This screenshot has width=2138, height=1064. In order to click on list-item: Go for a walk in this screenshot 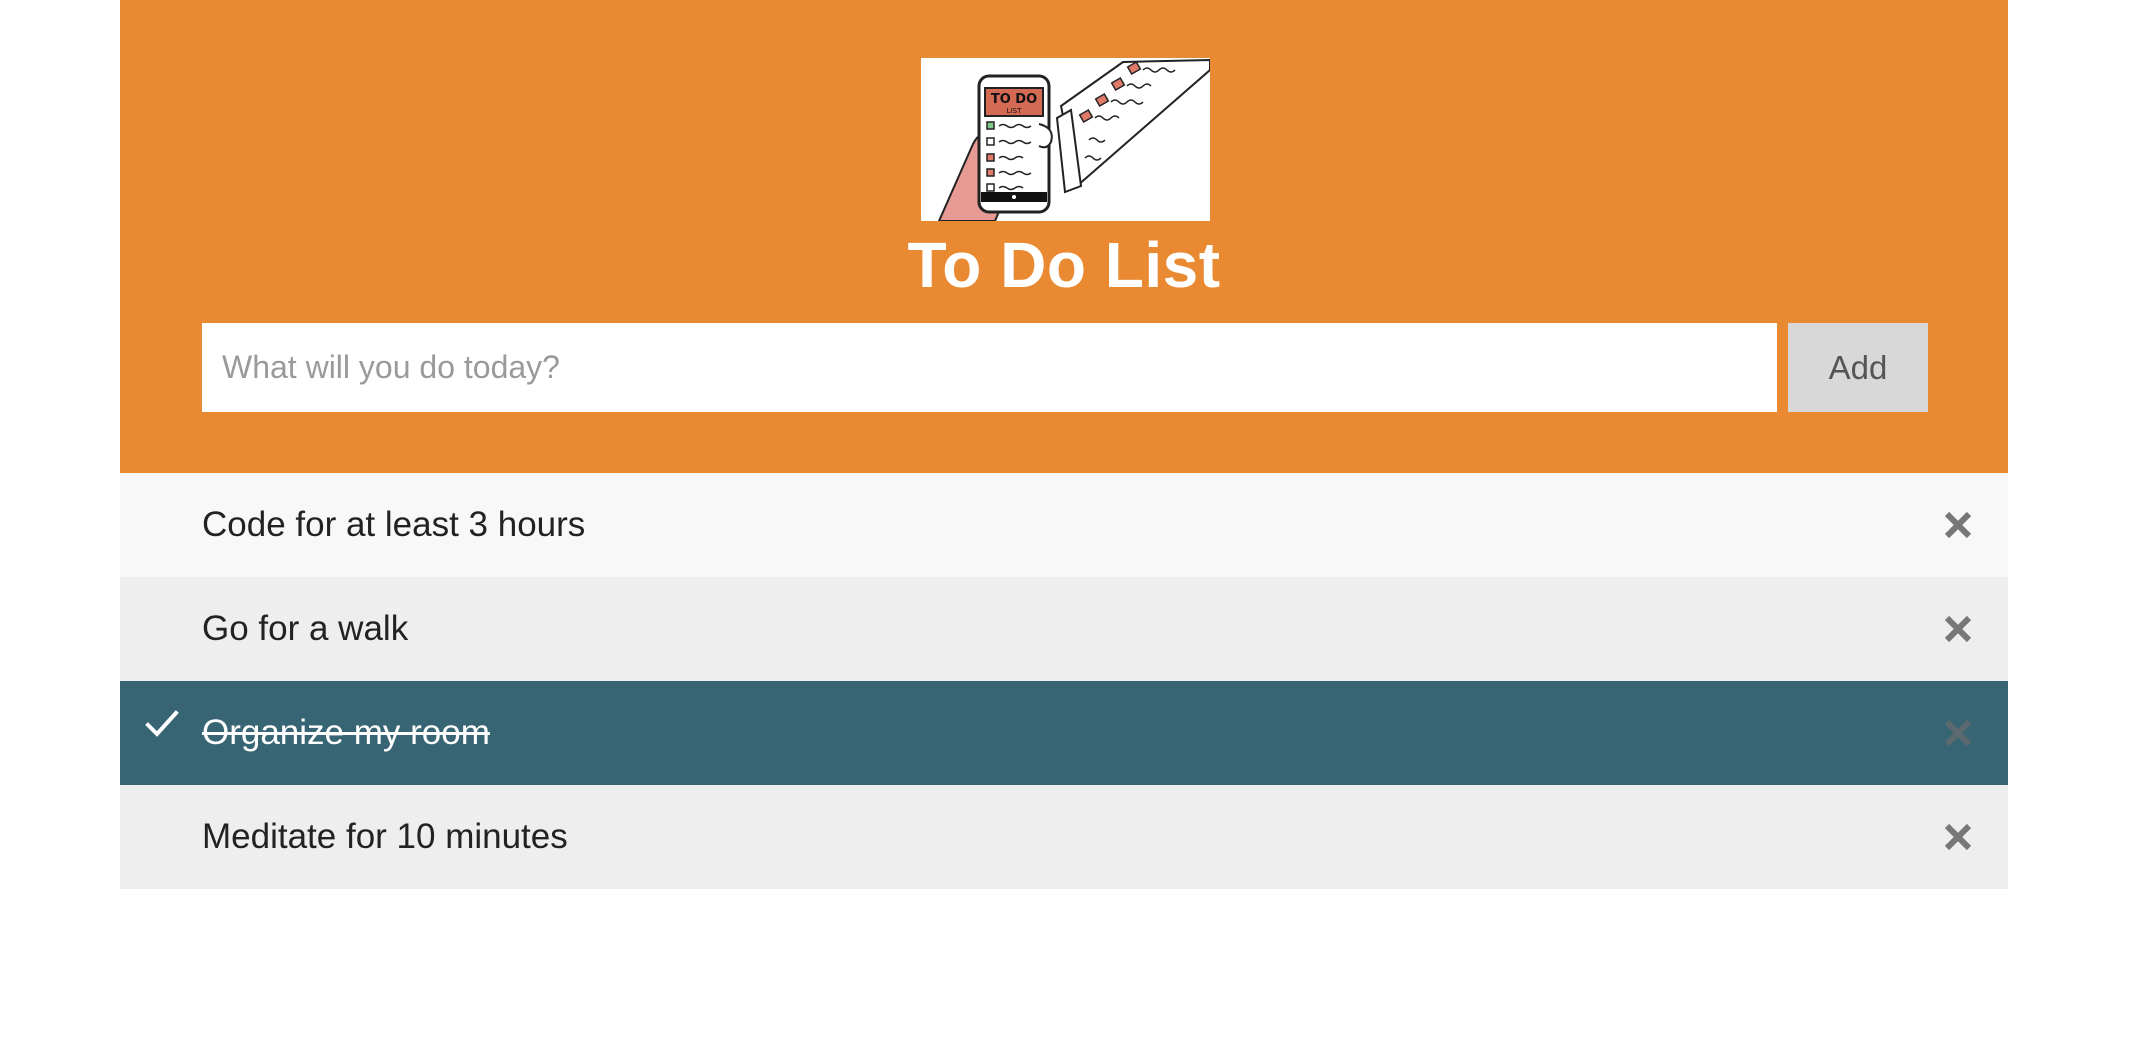, I will do `click(1064, 629)`.